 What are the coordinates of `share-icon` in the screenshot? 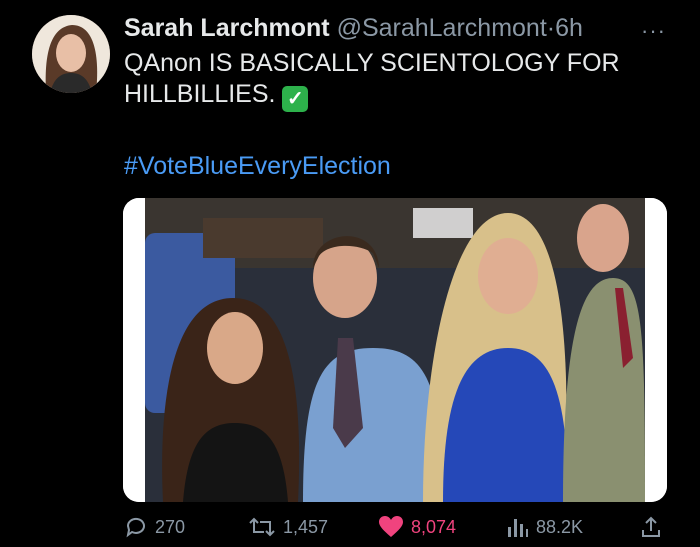 It's located at (651, 527).